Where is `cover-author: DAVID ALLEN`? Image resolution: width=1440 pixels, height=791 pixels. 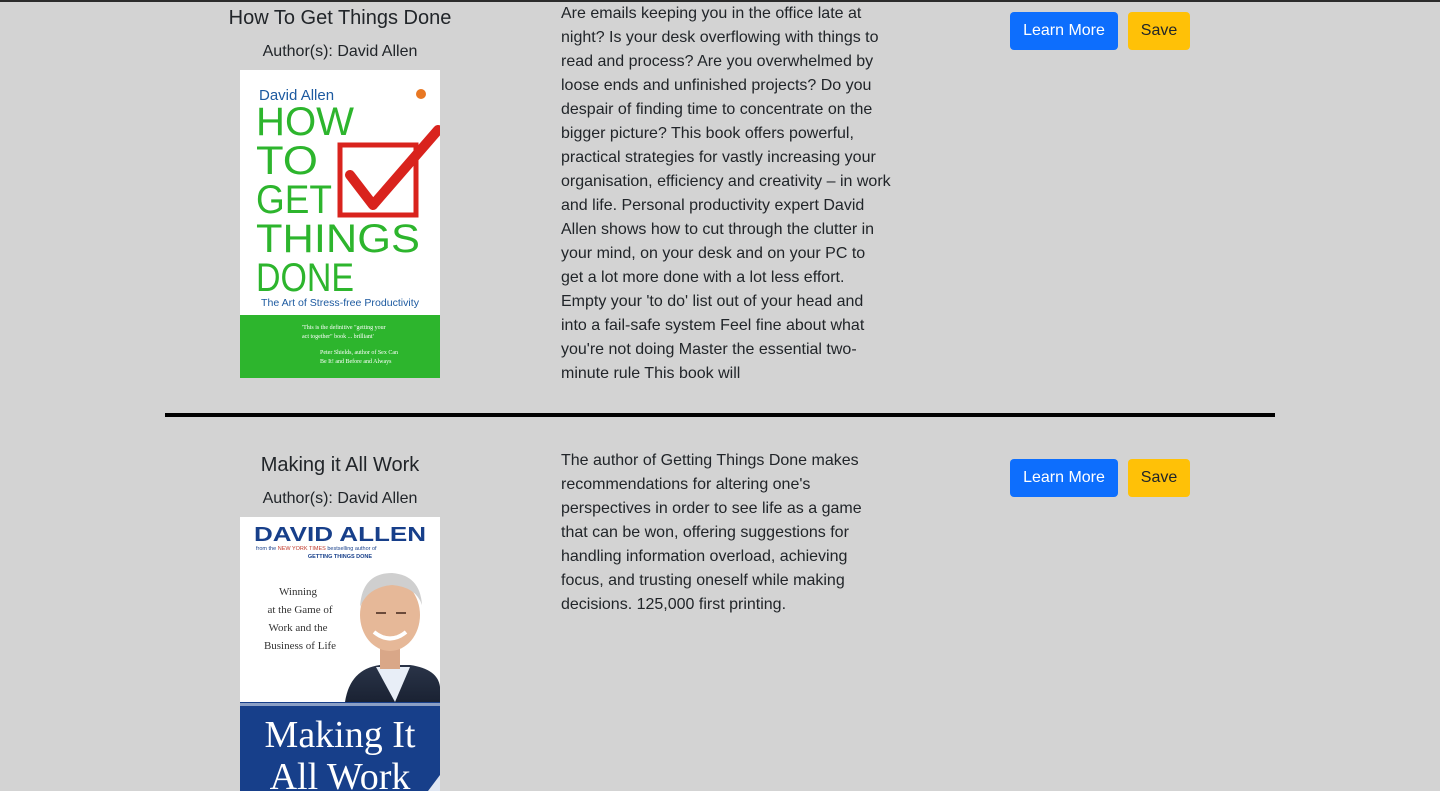
cover-author: DAVID ALLEN is located at coordinates (340, 535).